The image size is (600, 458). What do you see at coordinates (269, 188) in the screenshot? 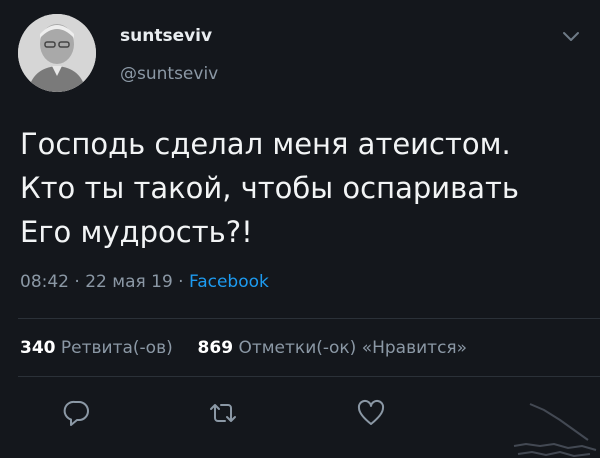
I see `tweet-line: Кто ты такой, чтобы оспаривать` at bounding box center [269, 188].